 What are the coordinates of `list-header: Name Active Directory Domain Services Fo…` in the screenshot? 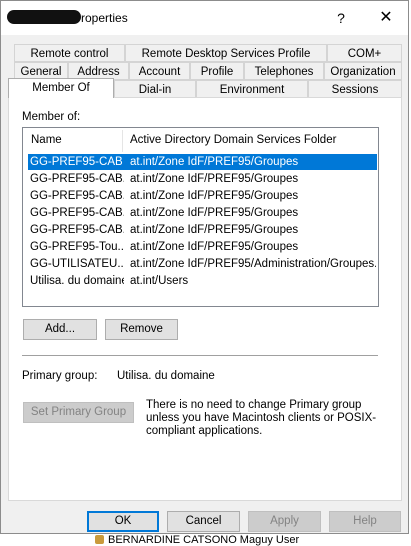 It's located at (200, 141).